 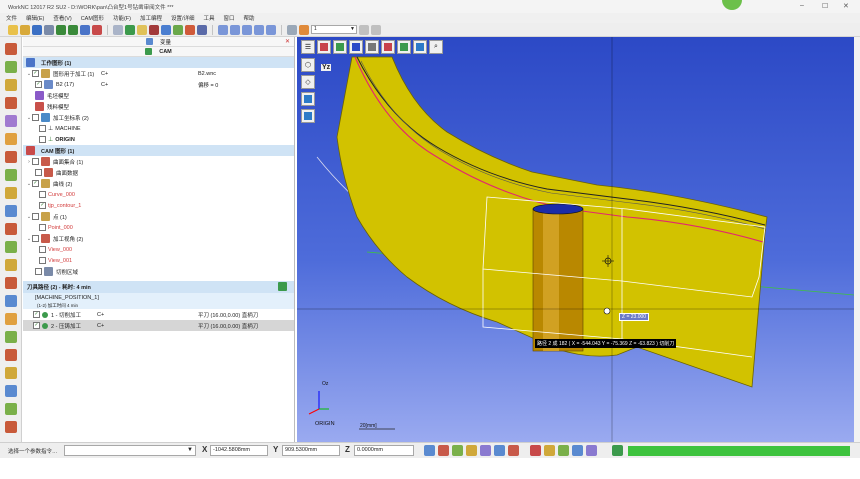 What do you see at coordinates (11, 337) in the screenshot?
I see `thread-icon` at bounding box center [11, 337].